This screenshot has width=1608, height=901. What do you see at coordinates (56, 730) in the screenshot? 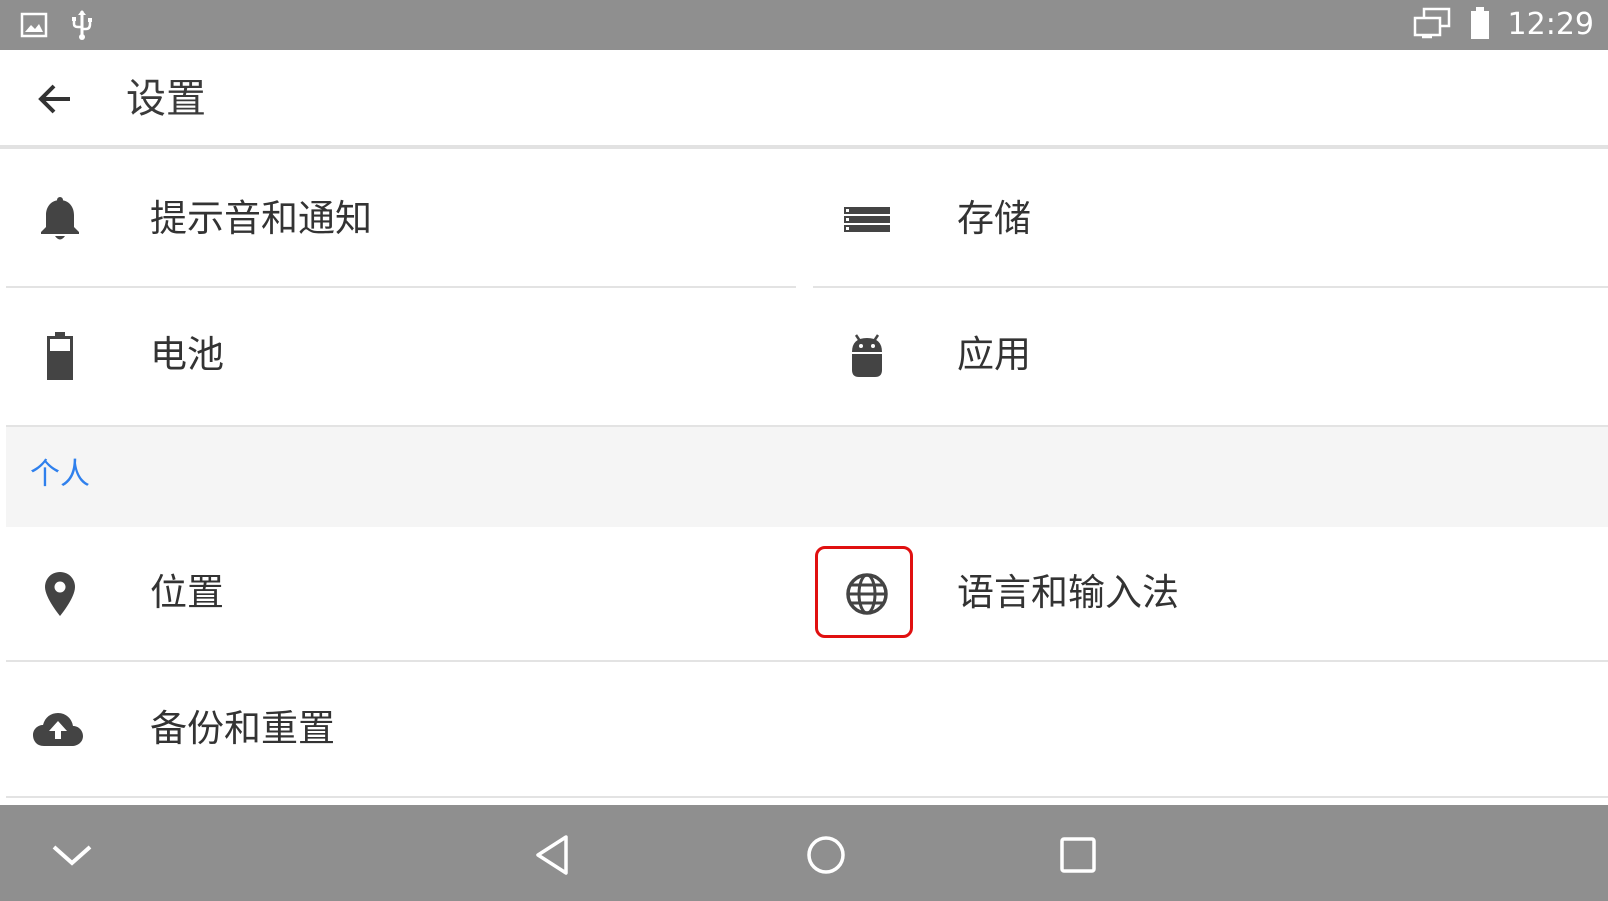
I see `cloud-upload-icon` at bounding box center [56, 730].